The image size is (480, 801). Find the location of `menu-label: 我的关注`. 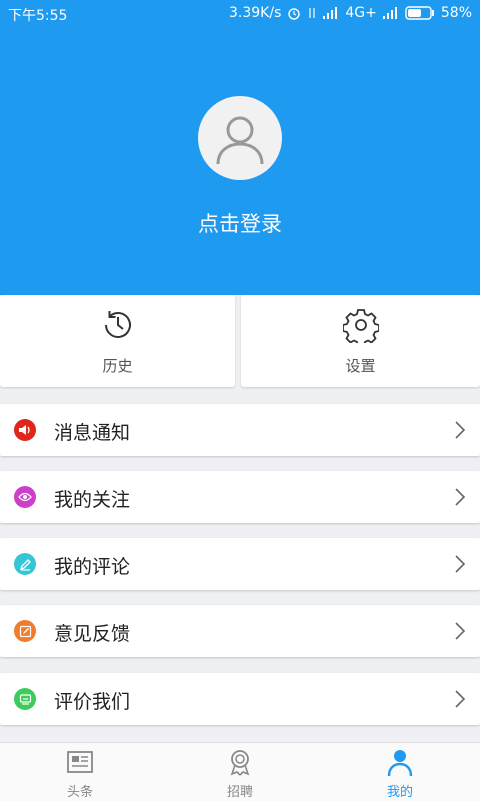

menu-label: 我的关注 is located at coordinates (92, 500).